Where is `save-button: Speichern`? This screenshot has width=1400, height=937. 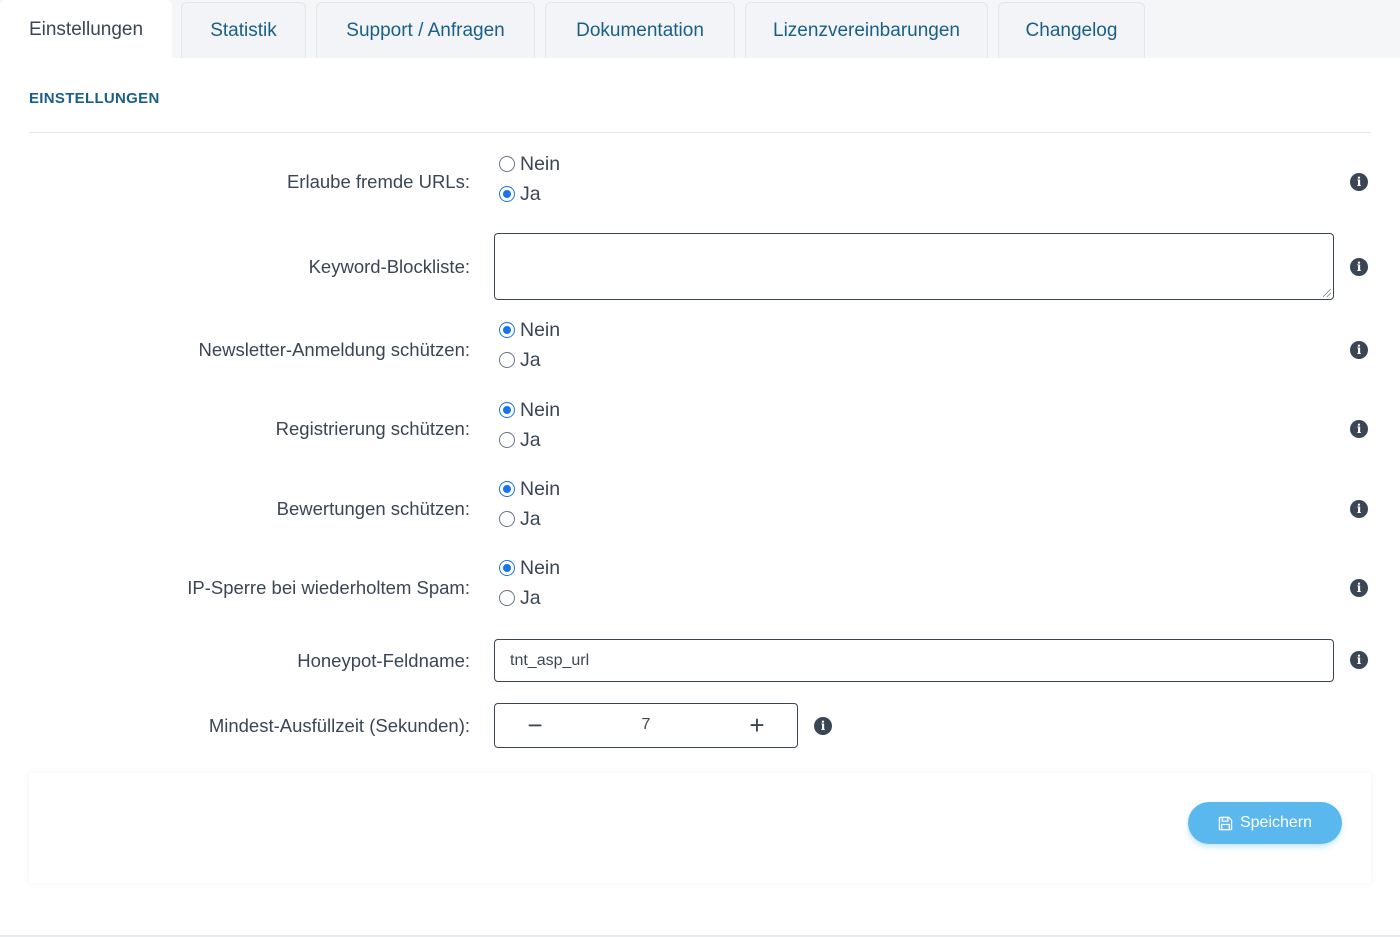 save-button: Speichern is located at coordinates (1265, 823).